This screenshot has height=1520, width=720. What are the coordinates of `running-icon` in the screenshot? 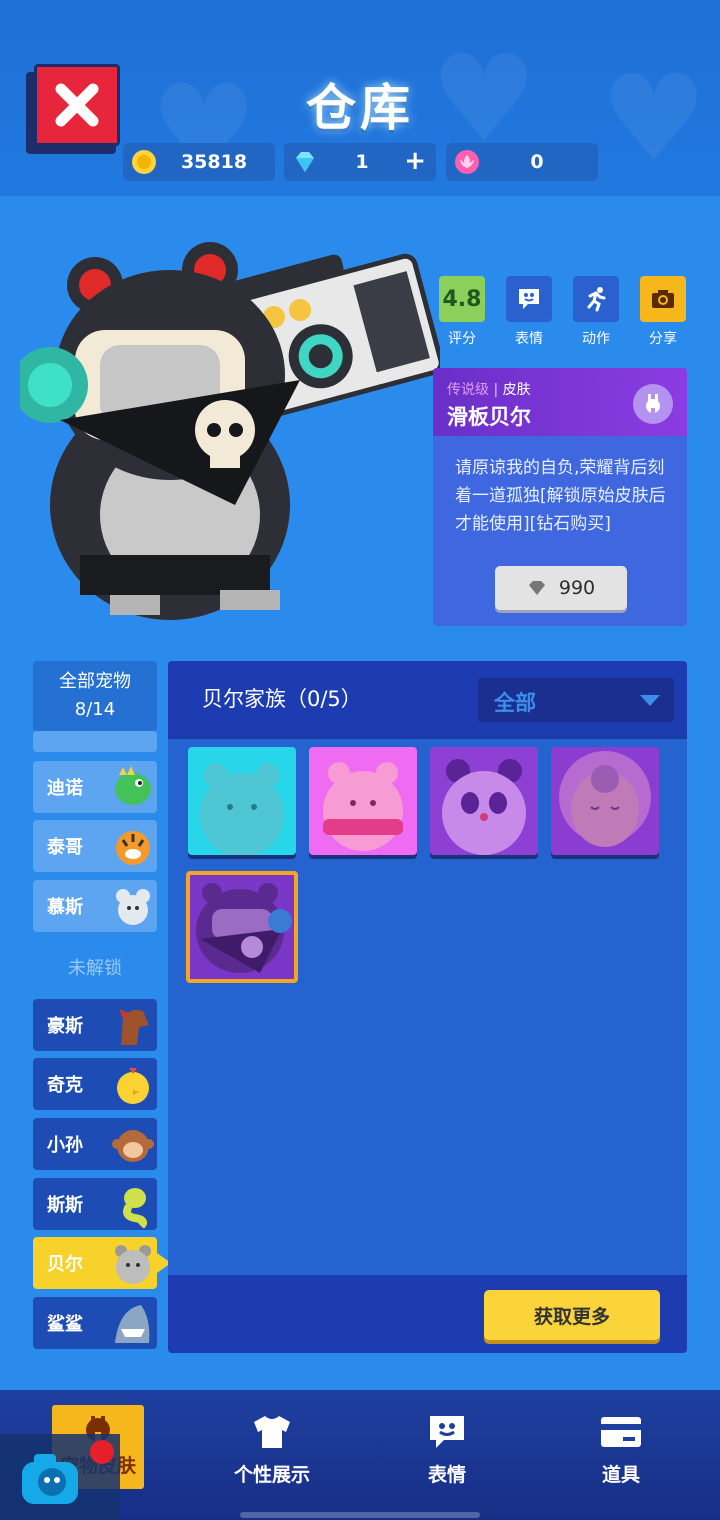 It's located at (596, 299).